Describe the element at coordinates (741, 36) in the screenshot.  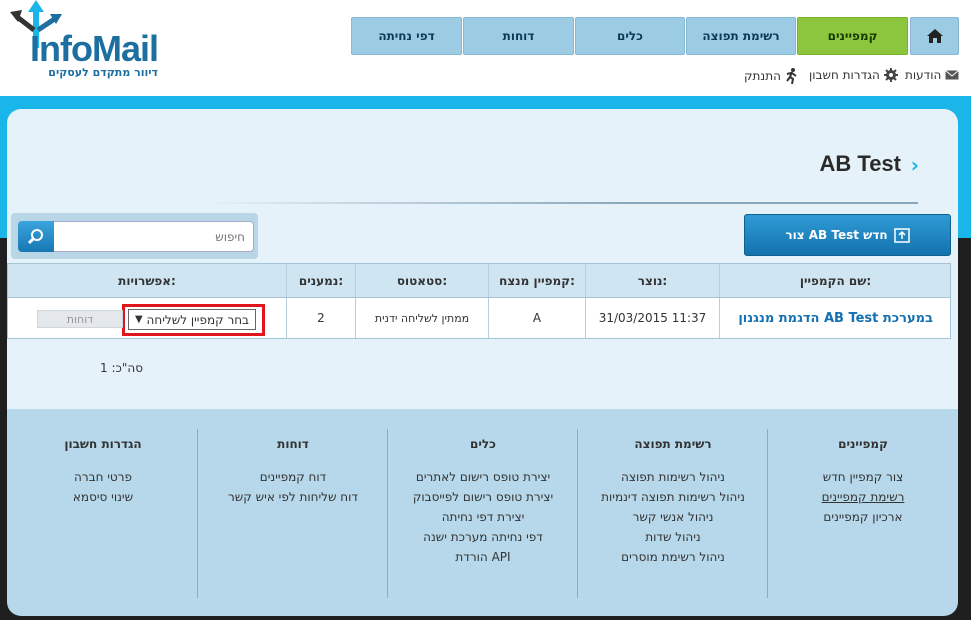
I see `nav-mailing-lists: רשימת תפוצה` at that location.